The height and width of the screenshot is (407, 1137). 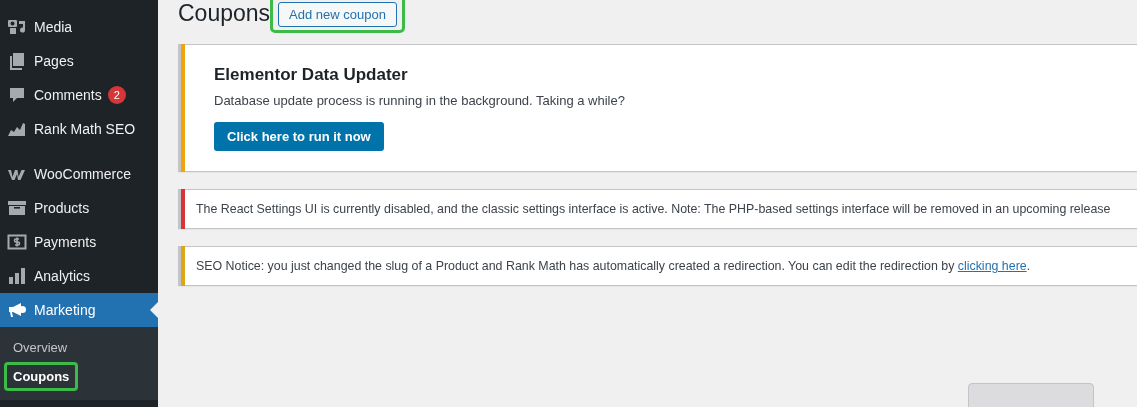 What do you see at coordinates (79, 208) in the screenshot?
I see `sidebar-item: Products` at bounding box center [79, 208].